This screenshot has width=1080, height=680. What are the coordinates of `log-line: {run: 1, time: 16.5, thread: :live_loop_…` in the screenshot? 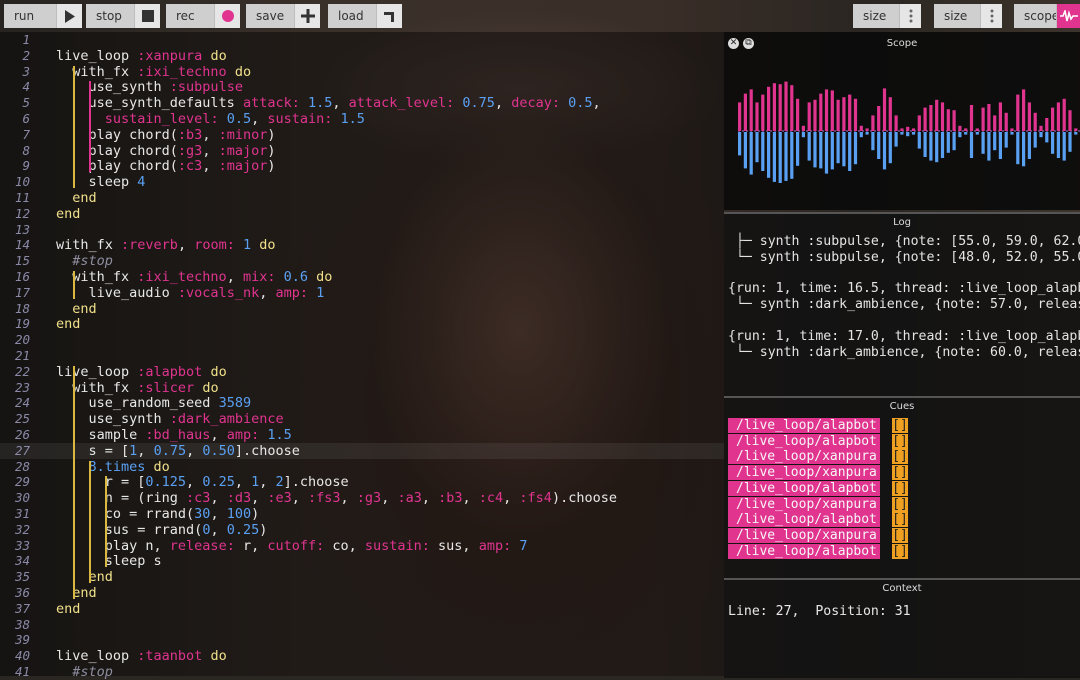 It's located at (904, 289).